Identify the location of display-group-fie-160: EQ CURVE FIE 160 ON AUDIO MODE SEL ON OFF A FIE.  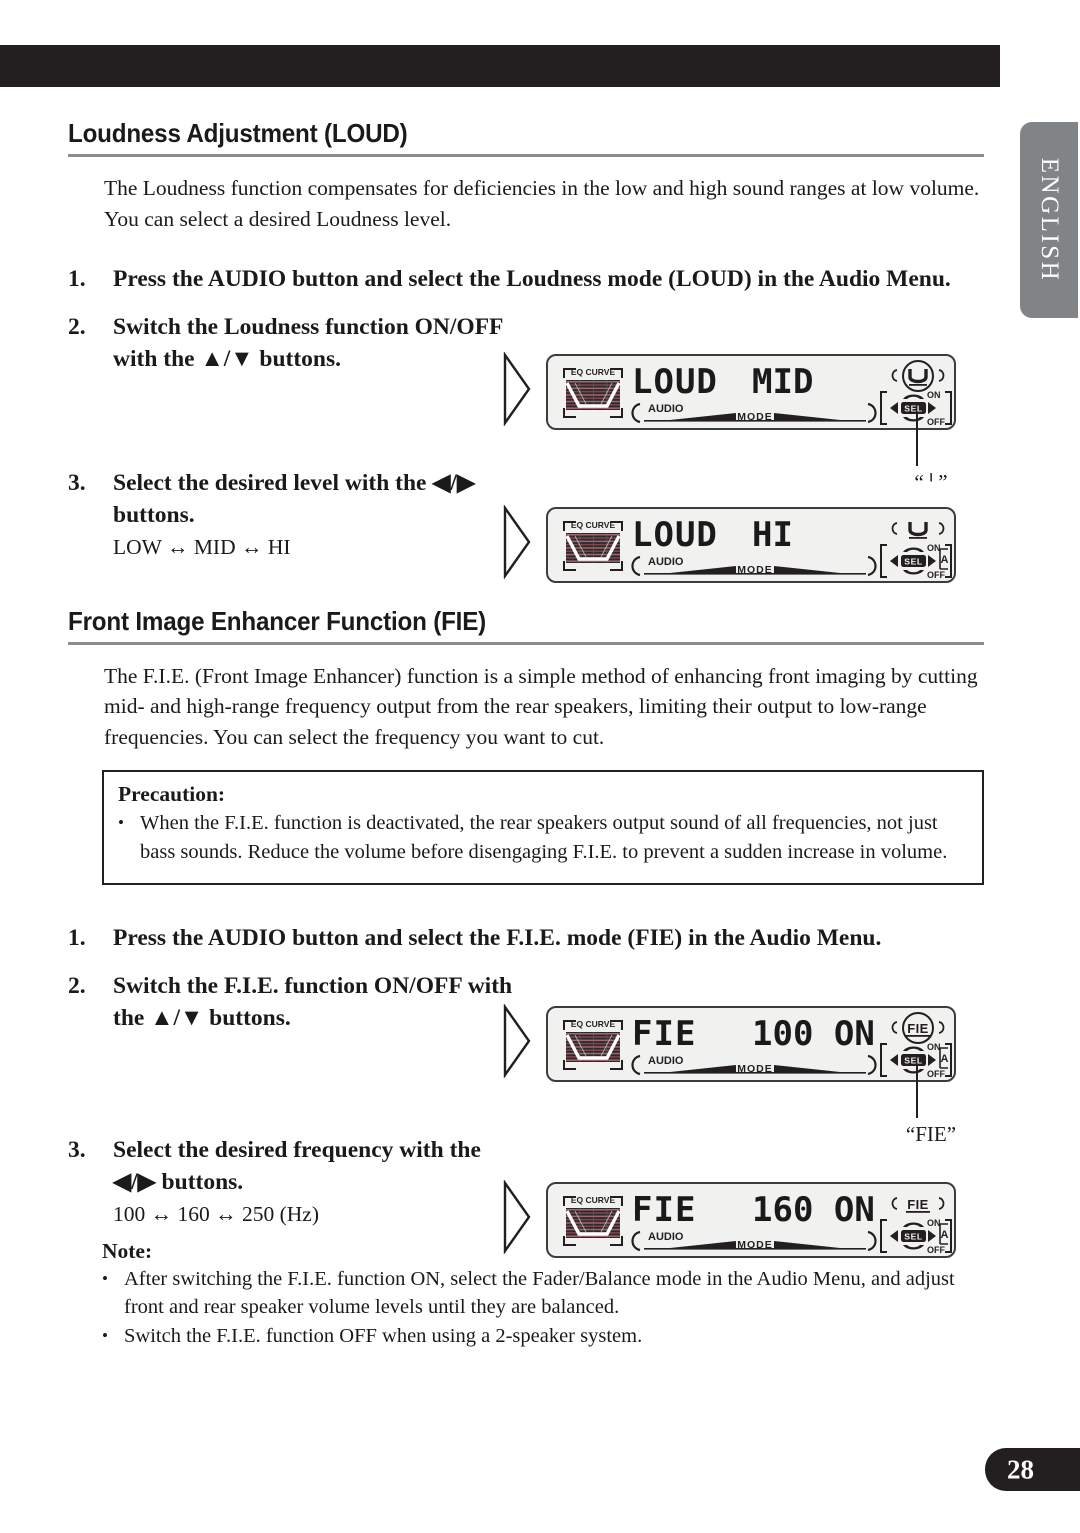
(729, 1219).